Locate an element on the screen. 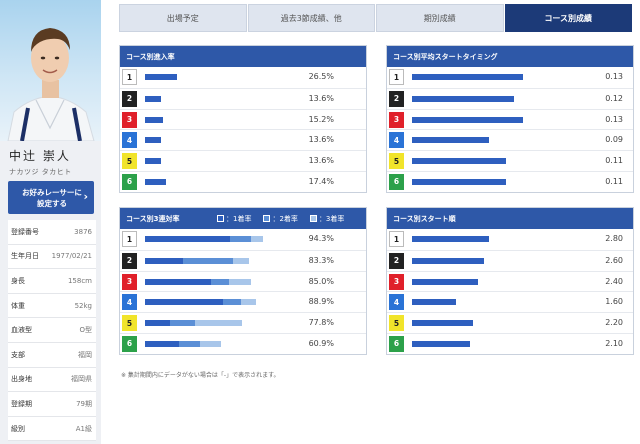  value-label: 83.3% is located at coordinates (321, 260).